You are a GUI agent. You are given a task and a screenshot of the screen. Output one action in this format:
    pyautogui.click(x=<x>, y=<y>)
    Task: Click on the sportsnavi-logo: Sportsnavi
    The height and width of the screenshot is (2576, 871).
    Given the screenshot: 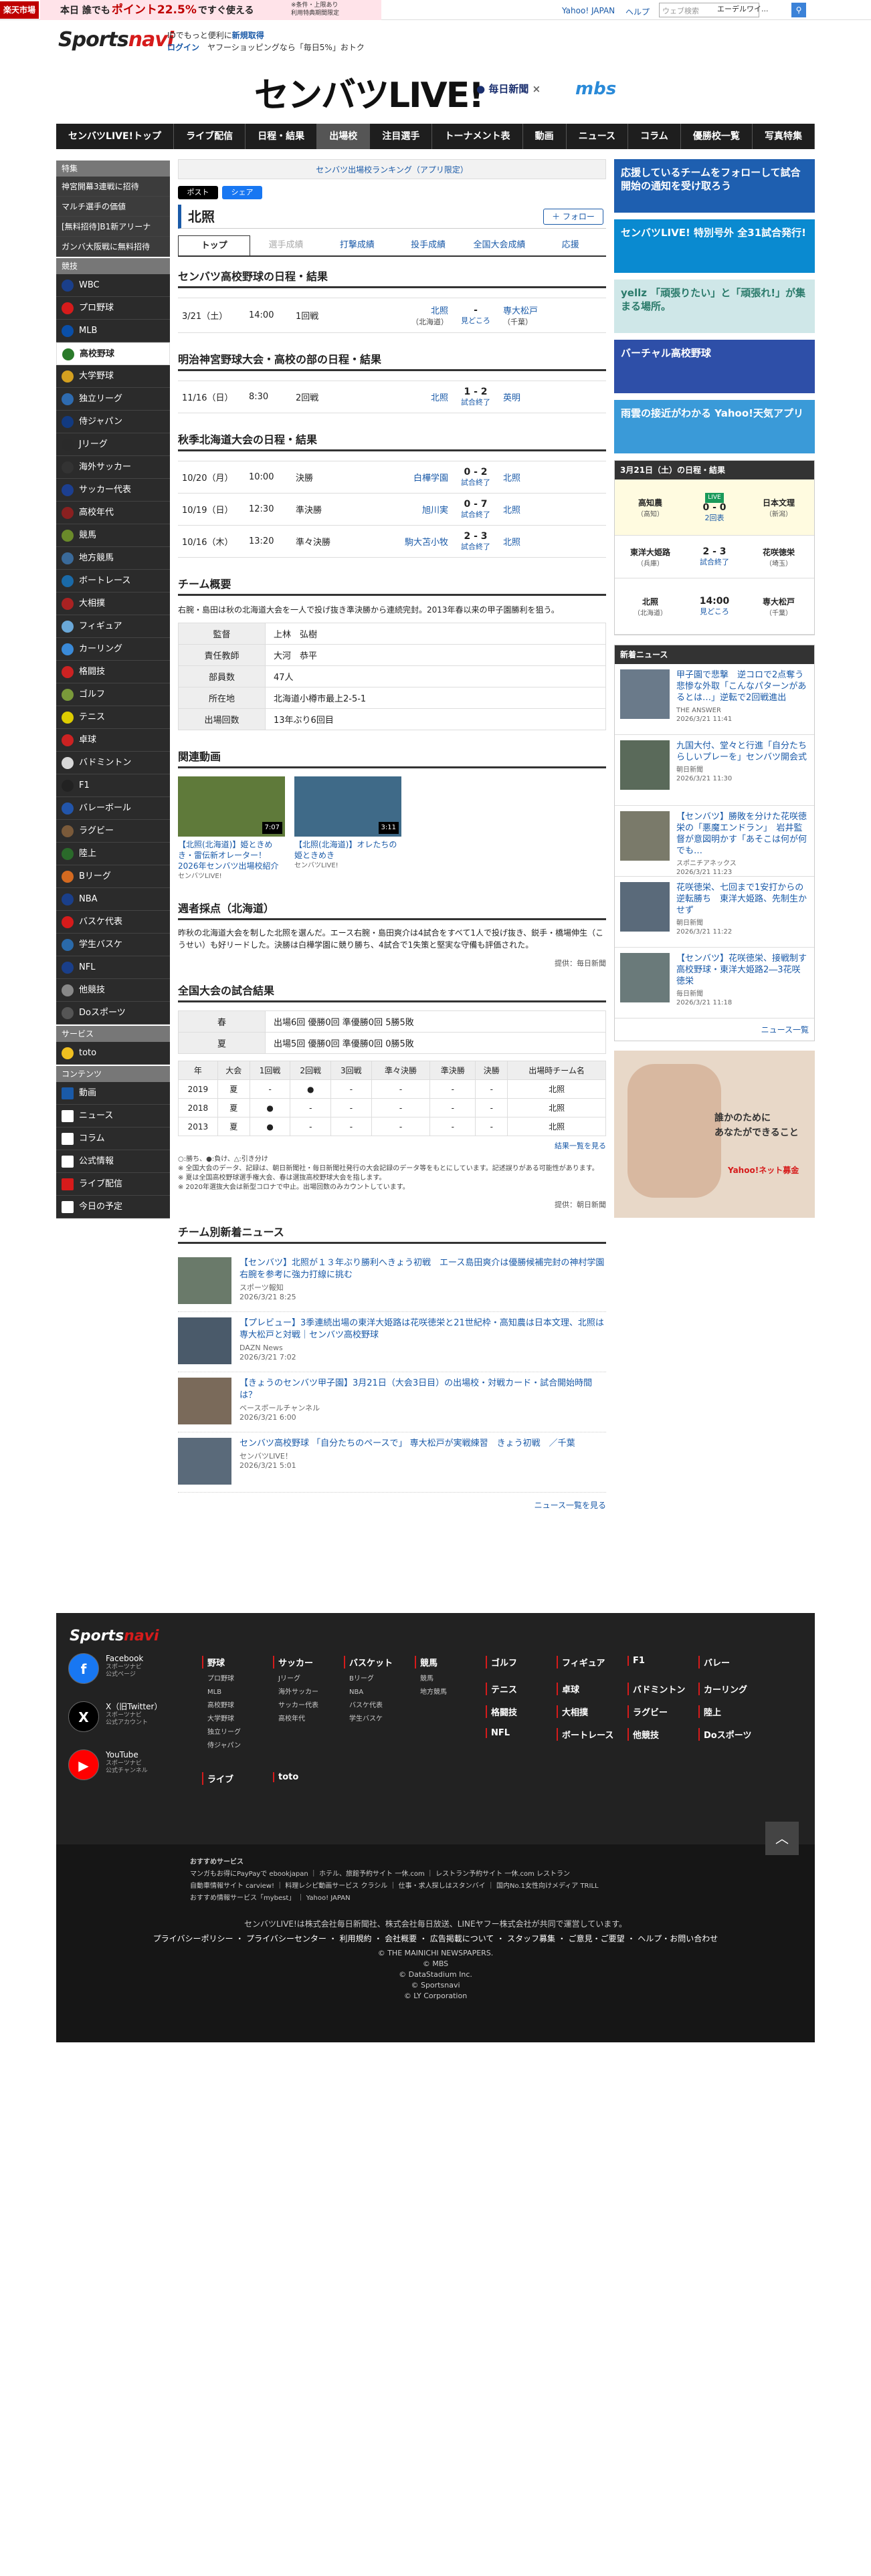 What is the action you would take?
    pyautogui.click(x=116, y=40)
    